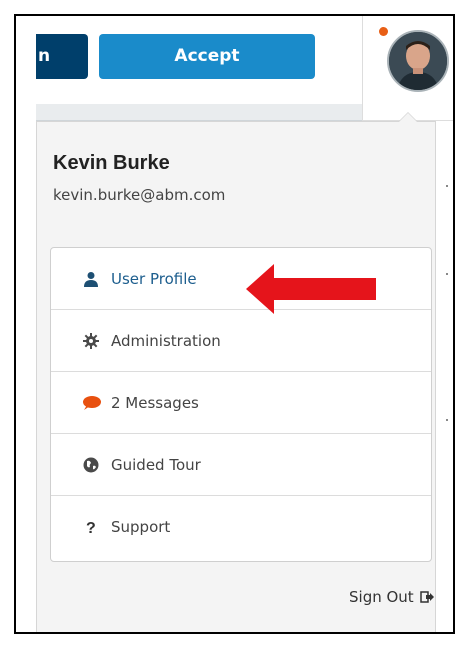  I want to click on avatar, so click(418, 61).